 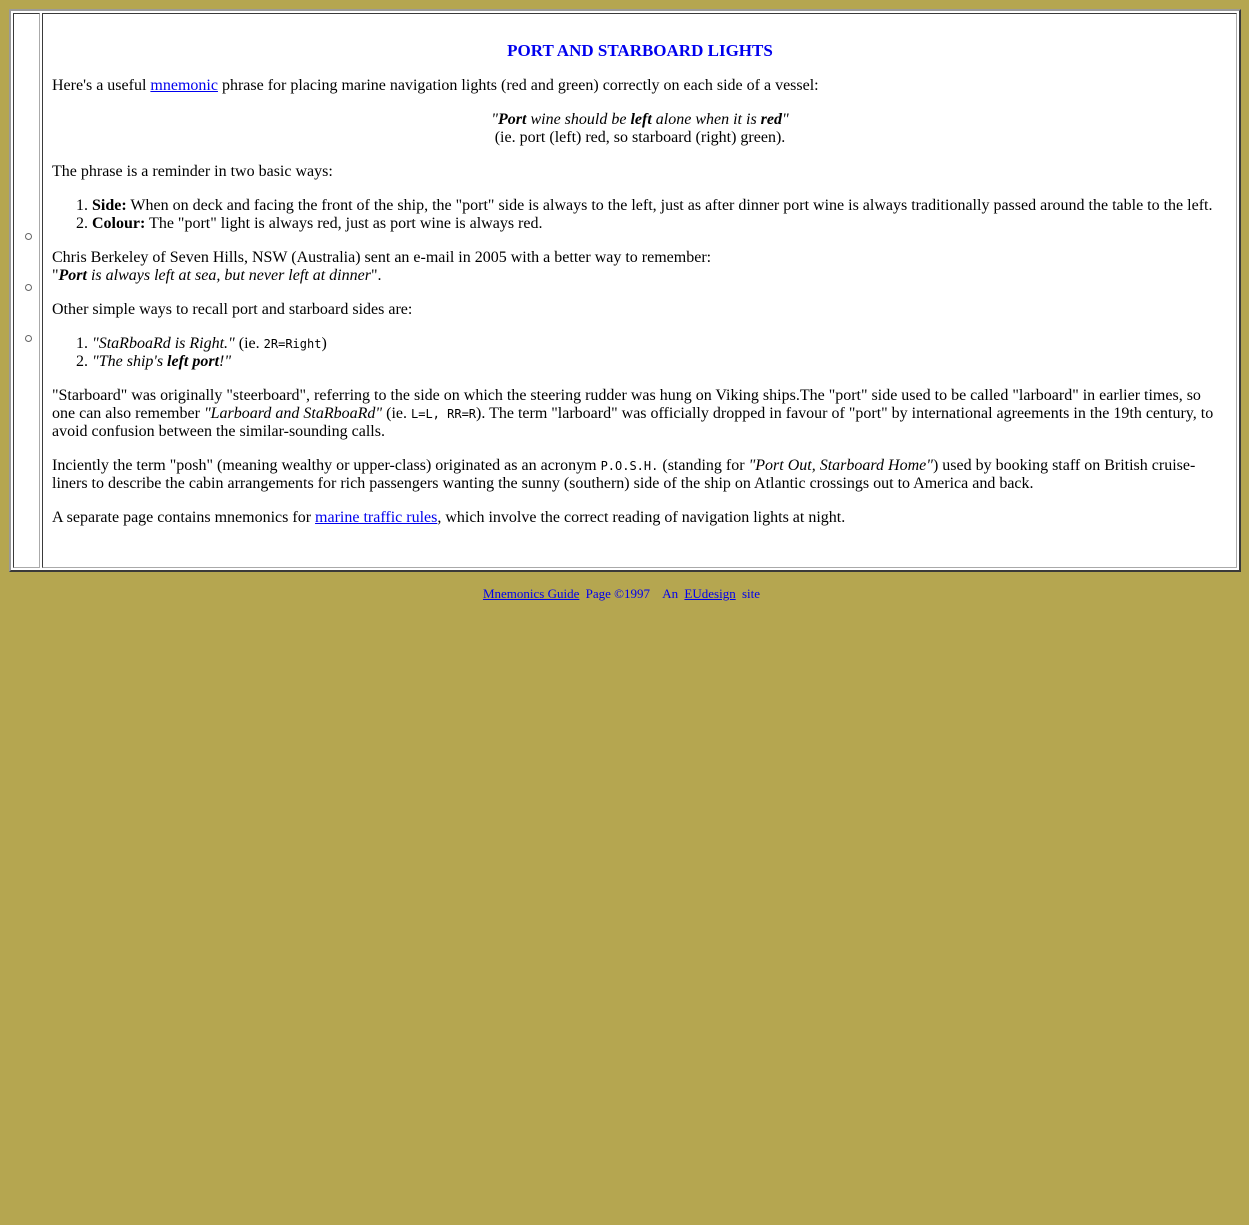 What do you see at coordinates (640, 50) in the screenshot?
I see `page-title: PORT AND STARBOARD LIGHTS` at bounding box center [640, 50].